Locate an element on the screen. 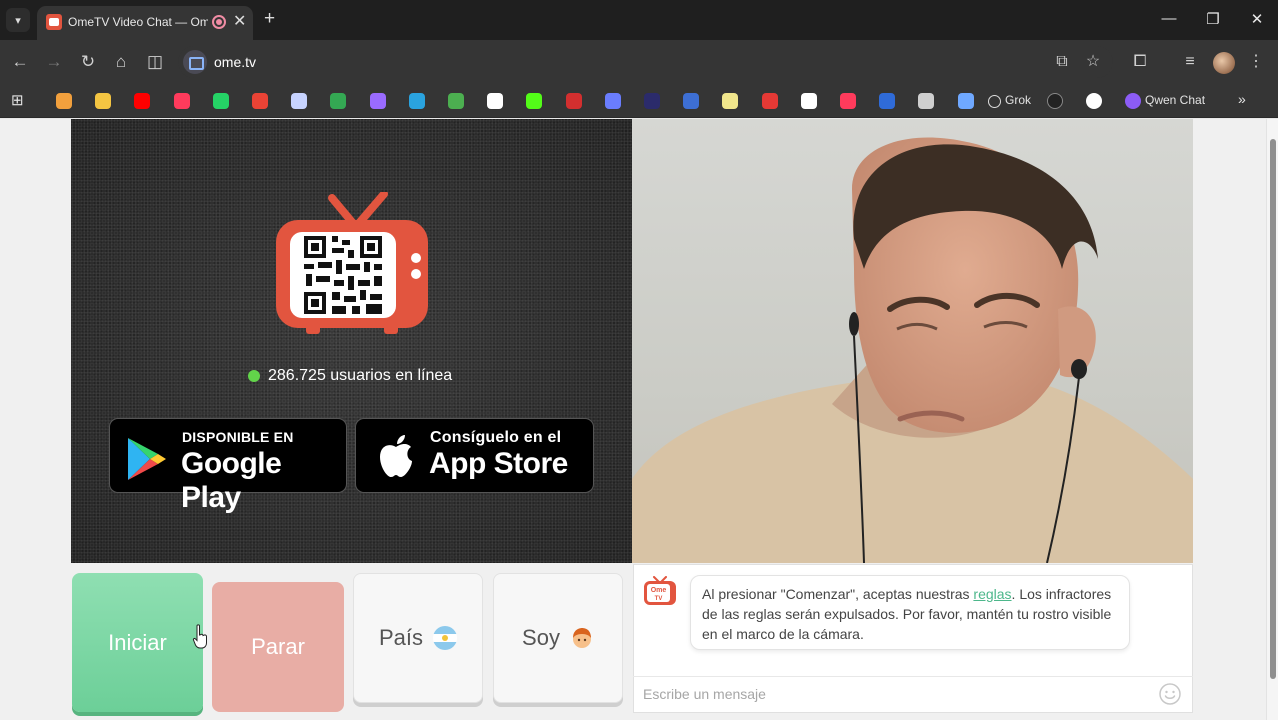  recording-icon is located at coordinates (219, 22).